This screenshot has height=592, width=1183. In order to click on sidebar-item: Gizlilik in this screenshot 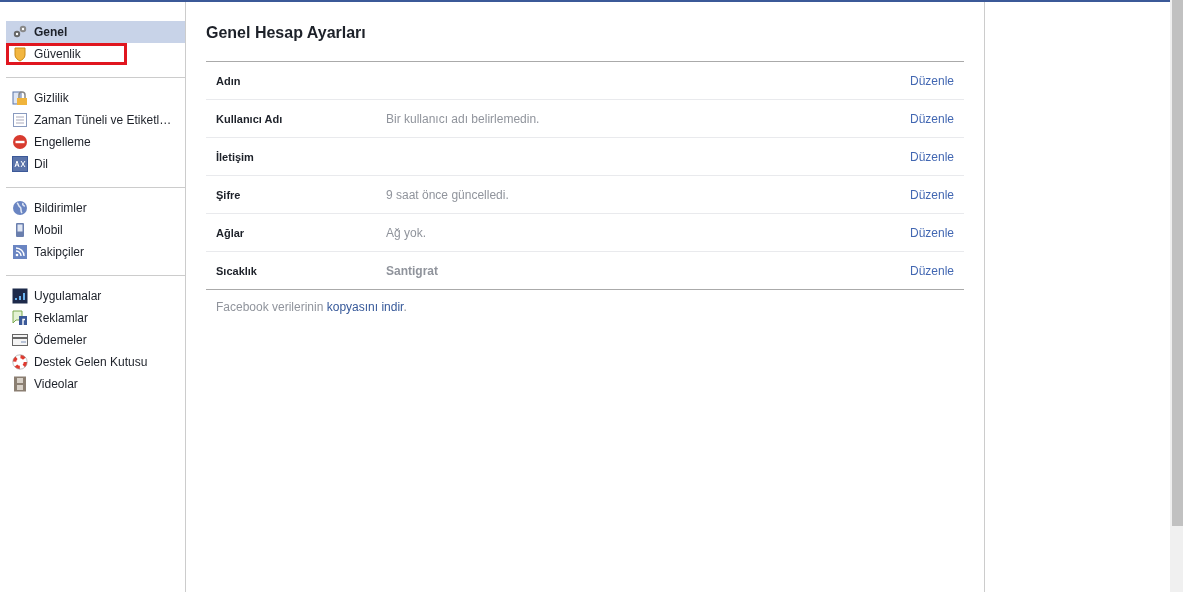, I will do `click(95, 98)`.